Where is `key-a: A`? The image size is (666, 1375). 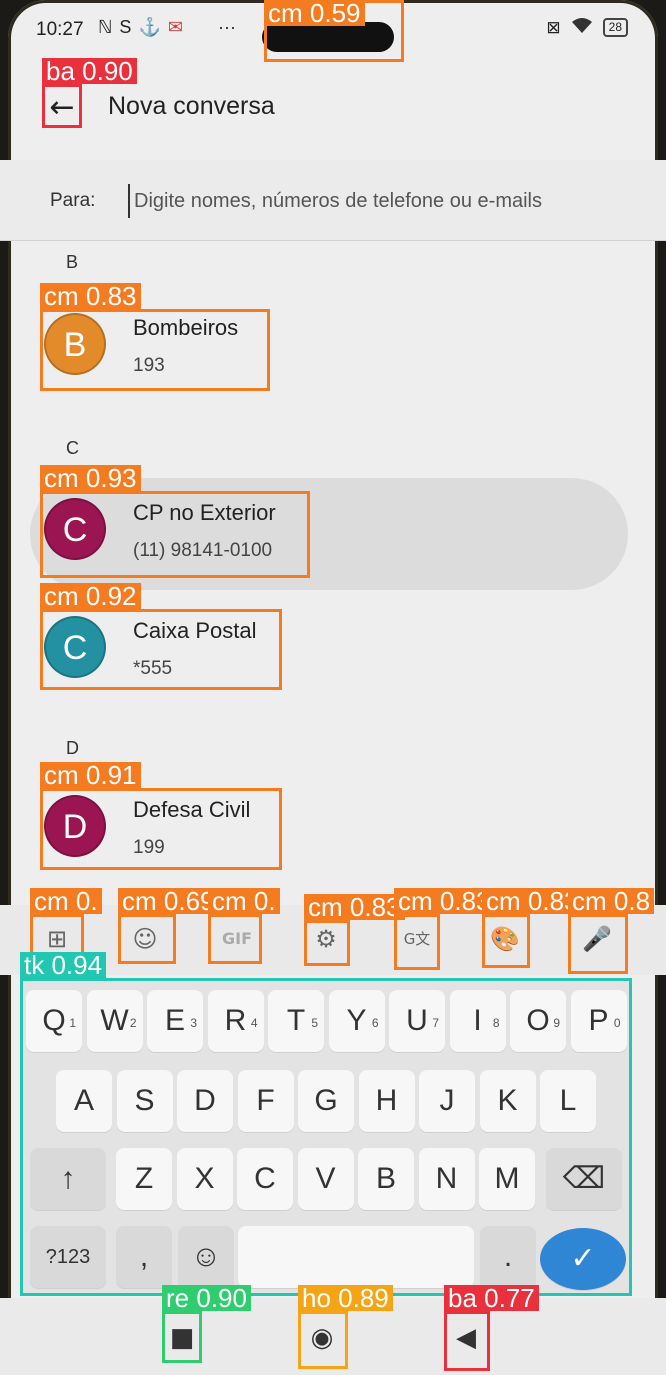
key-a: A is located at coordinates (84, 1101).